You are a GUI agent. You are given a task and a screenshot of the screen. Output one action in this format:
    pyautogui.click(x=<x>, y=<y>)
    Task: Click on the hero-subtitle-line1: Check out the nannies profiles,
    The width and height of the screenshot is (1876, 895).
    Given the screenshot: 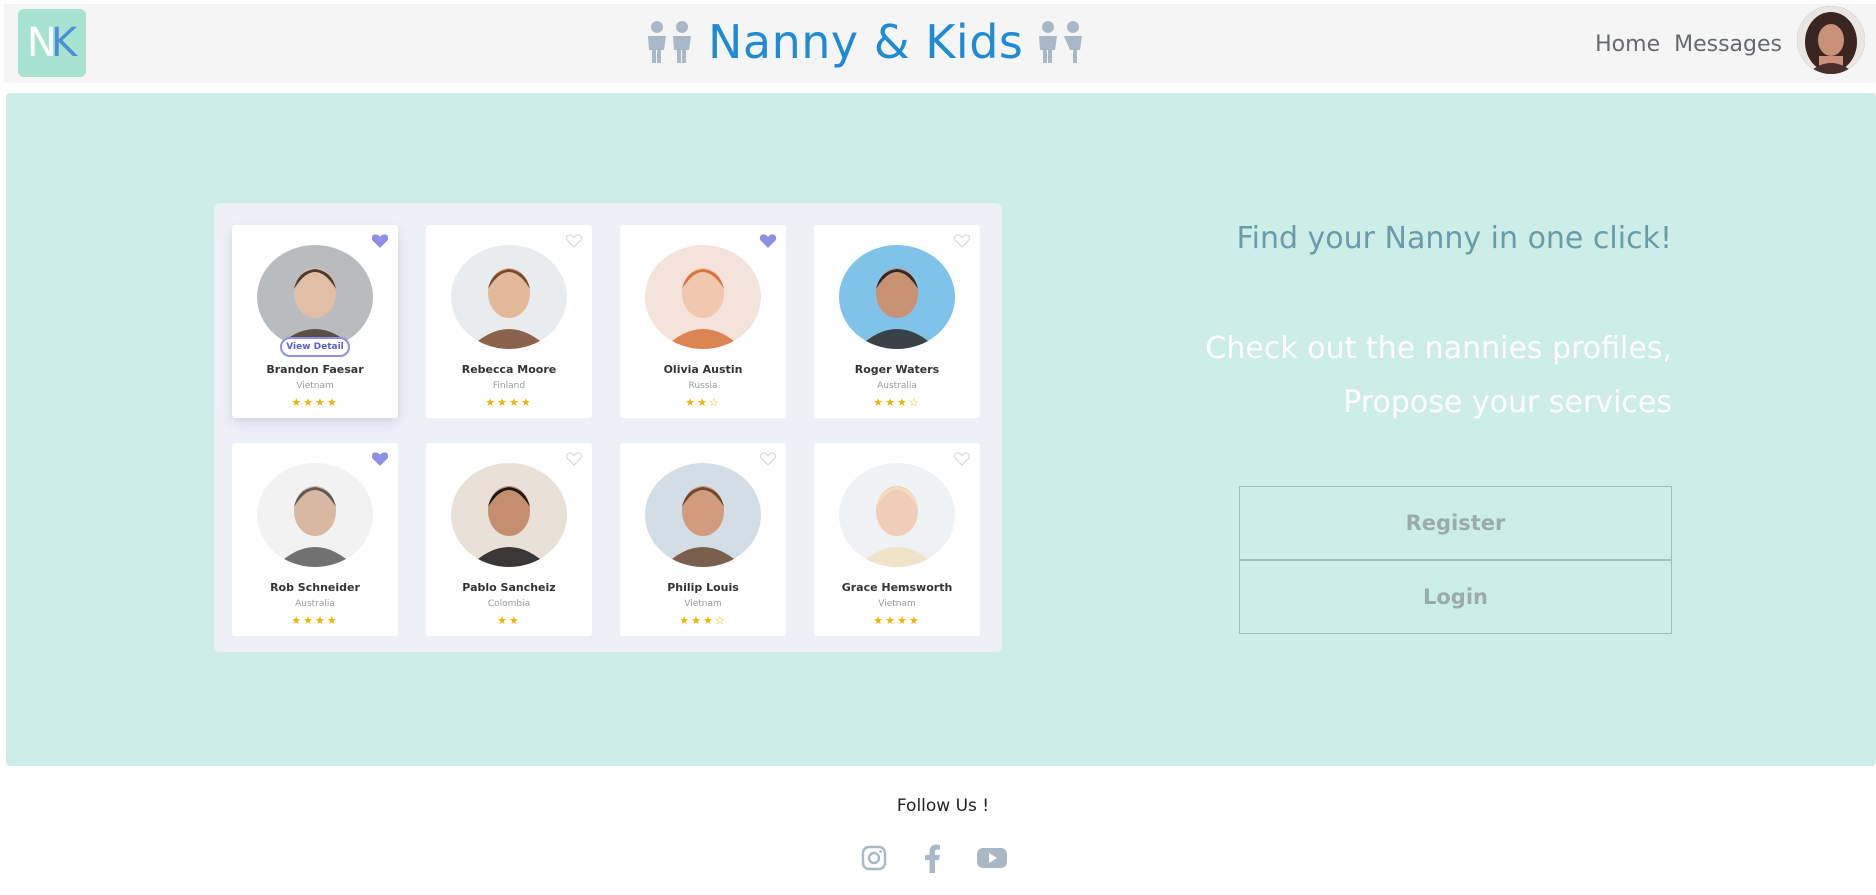 What is the action you would take?
    pyautogui.click(x=1438, y=348)
    